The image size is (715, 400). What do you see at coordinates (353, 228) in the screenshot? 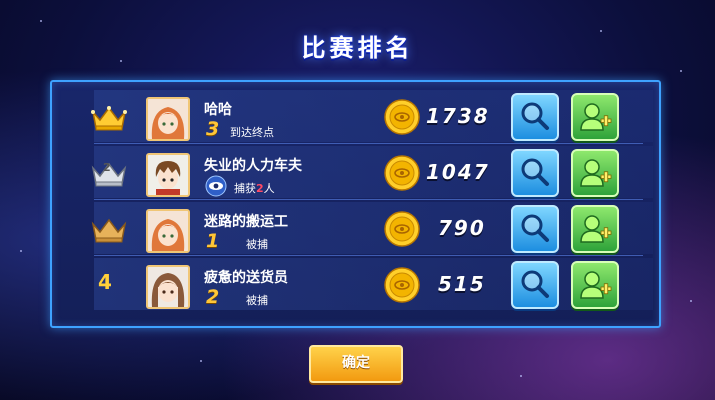
I see `ranking-row: 迷路的搬运工 1 被捕 790` at bounding box center [353, 228].